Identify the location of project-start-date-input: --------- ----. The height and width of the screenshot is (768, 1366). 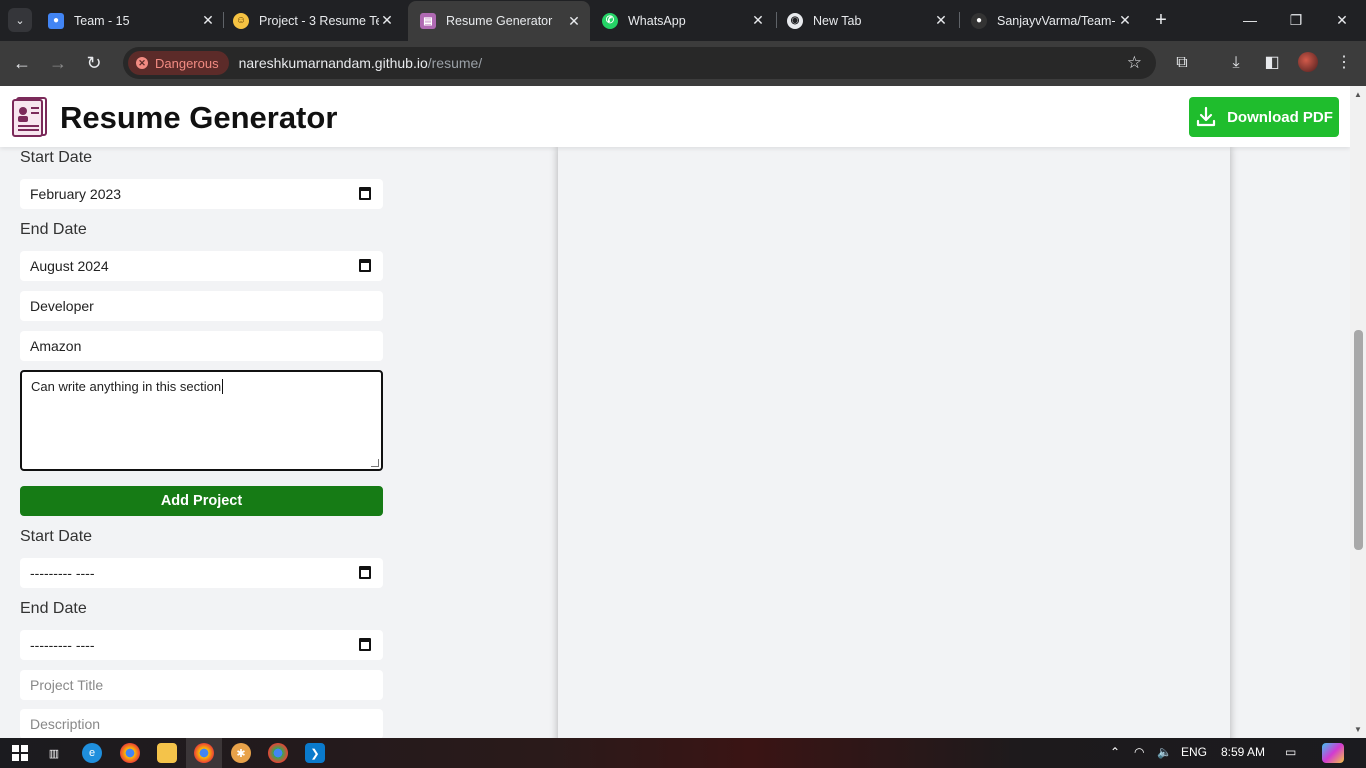
(201, 573).